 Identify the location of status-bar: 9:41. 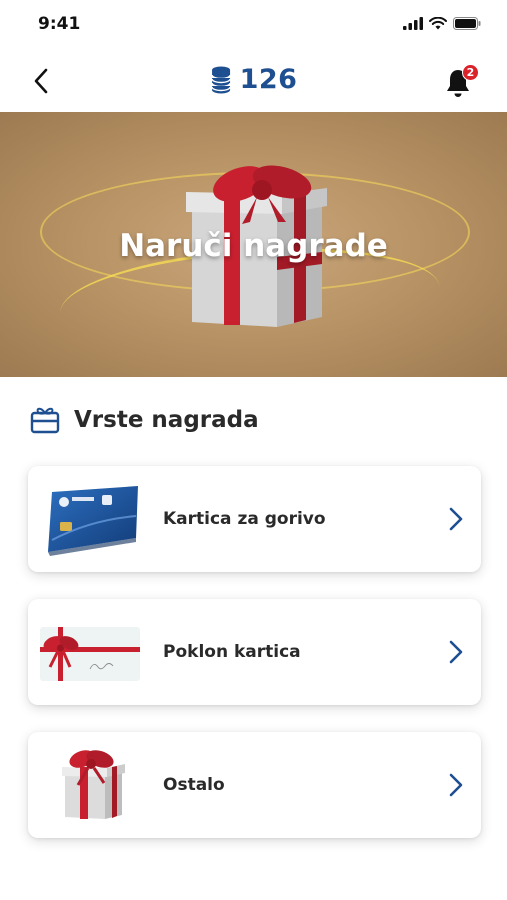
(253, 24).